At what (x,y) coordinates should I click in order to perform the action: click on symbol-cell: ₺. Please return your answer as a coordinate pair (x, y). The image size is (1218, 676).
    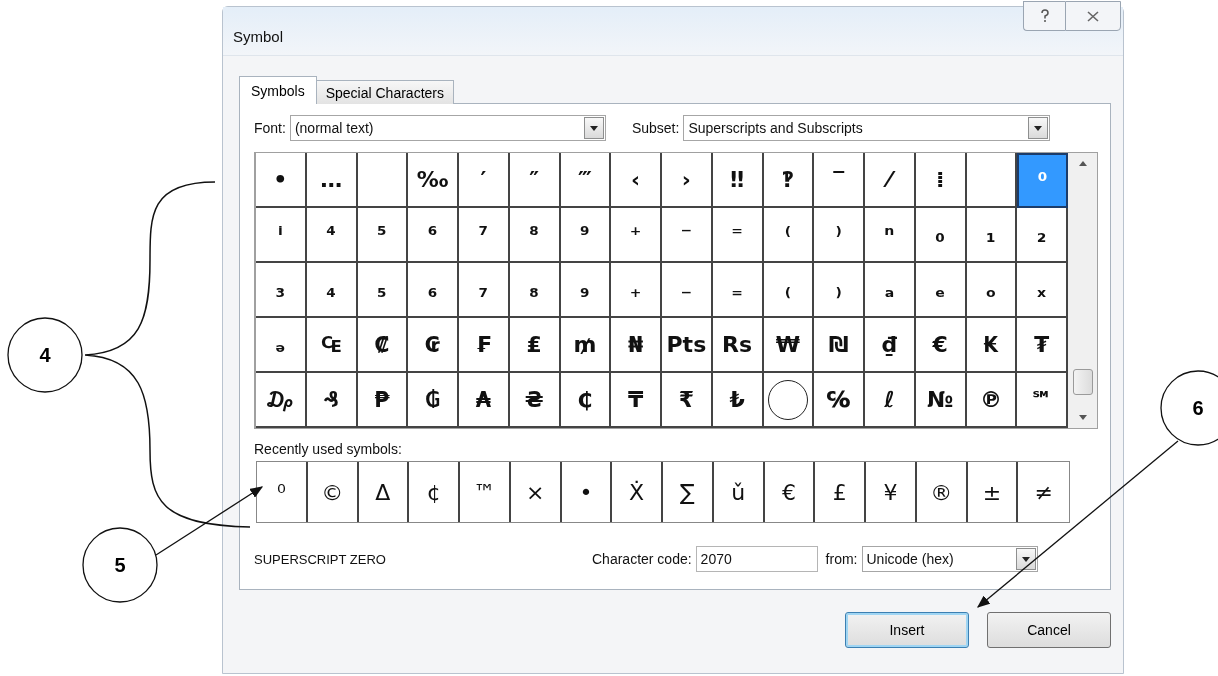
    Looking at the image, I should click on (738, 400).